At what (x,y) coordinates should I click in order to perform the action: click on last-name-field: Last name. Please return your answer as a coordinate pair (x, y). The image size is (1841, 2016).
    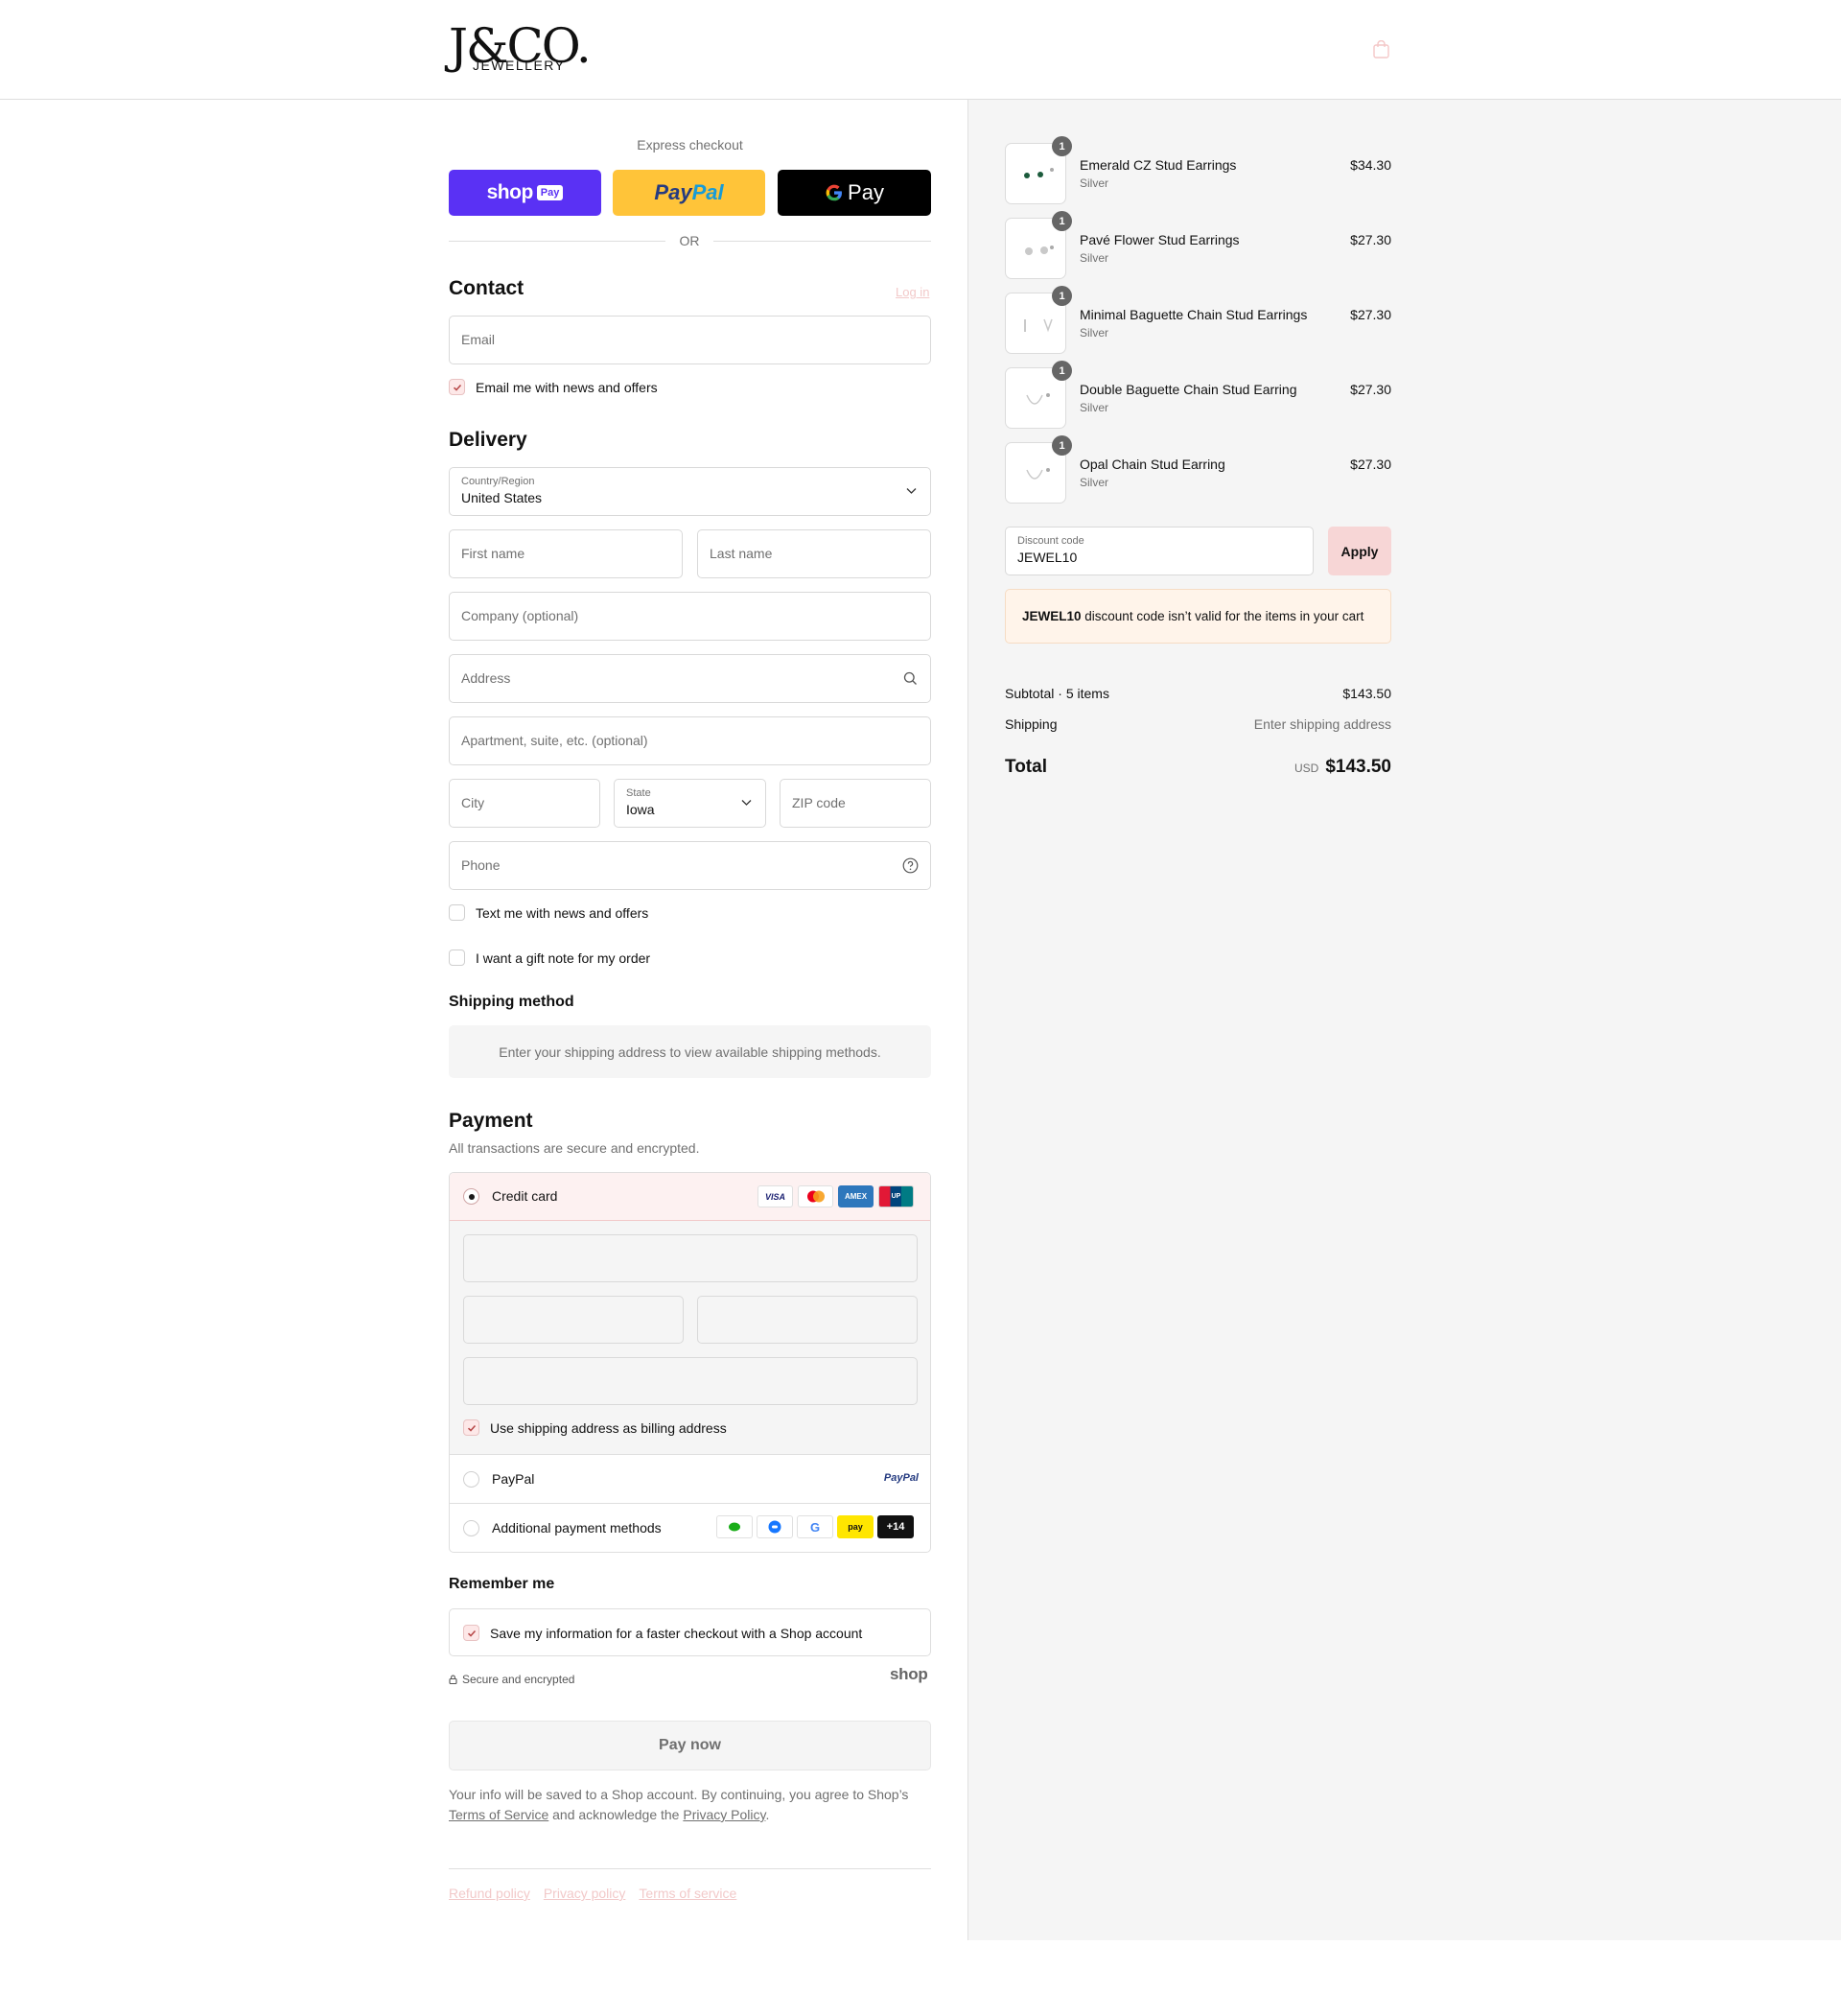
    Looking at the image, I should click on (814, 553).